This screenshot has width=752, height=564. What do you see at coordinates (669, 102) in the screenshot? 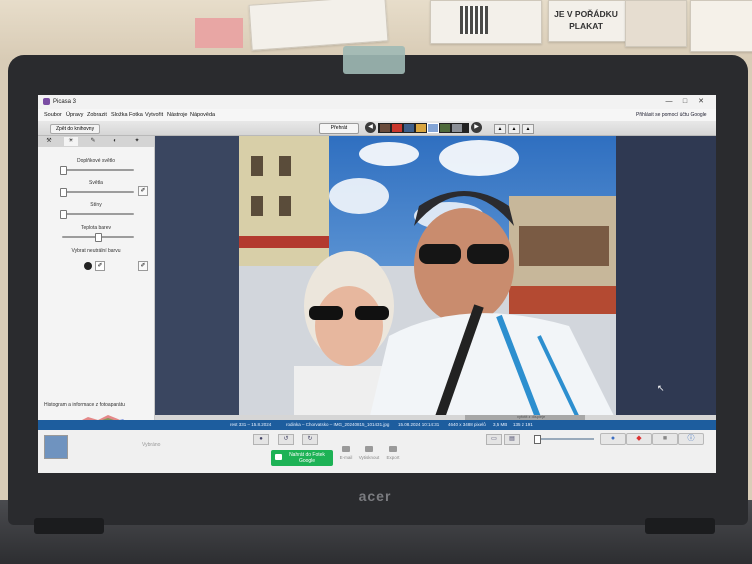
I see `minimize-button: —` at bounding box center [669, 102].